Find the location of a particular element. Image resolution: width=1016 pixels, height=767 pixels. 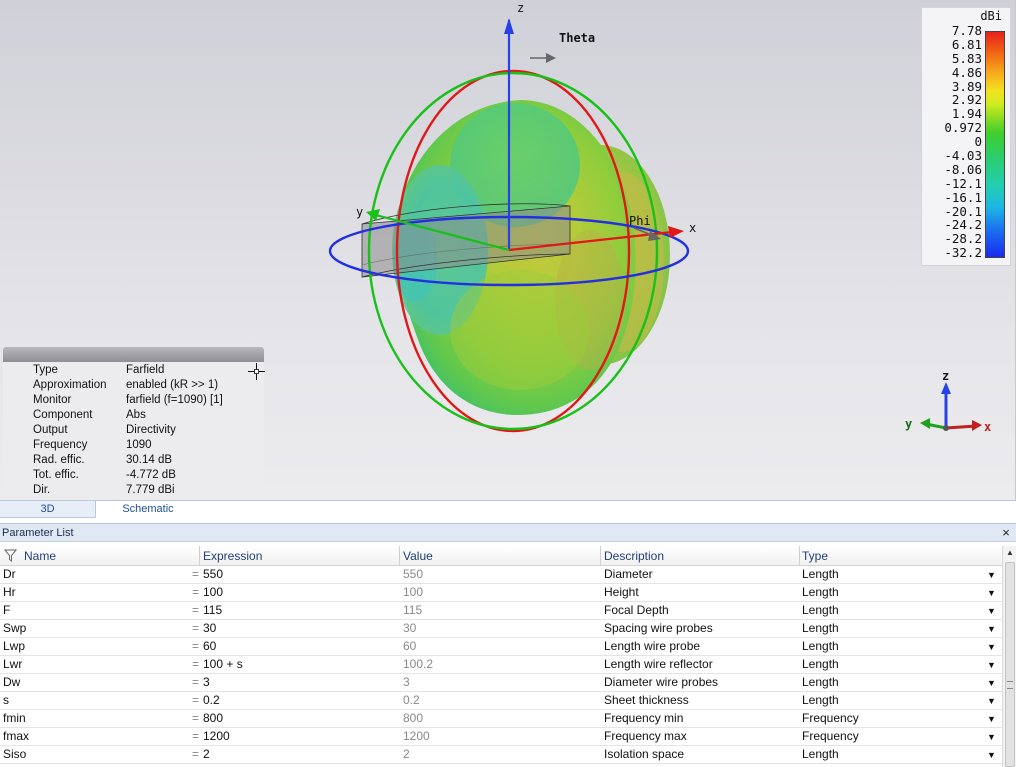

parameter-list-title: Parameter List is located at coordinates (38, 533).